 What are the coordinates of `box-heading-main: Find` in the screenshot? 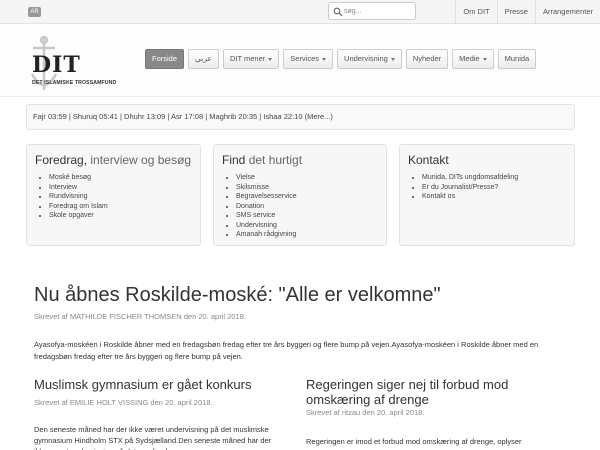 It's located at (234, 160).